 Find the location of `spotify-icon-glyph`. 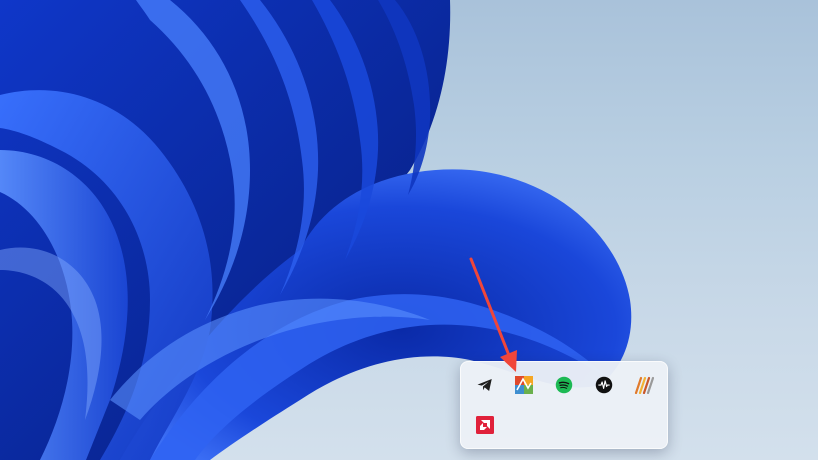

spotify-icon-glyph is located at coordinates (564, 385).